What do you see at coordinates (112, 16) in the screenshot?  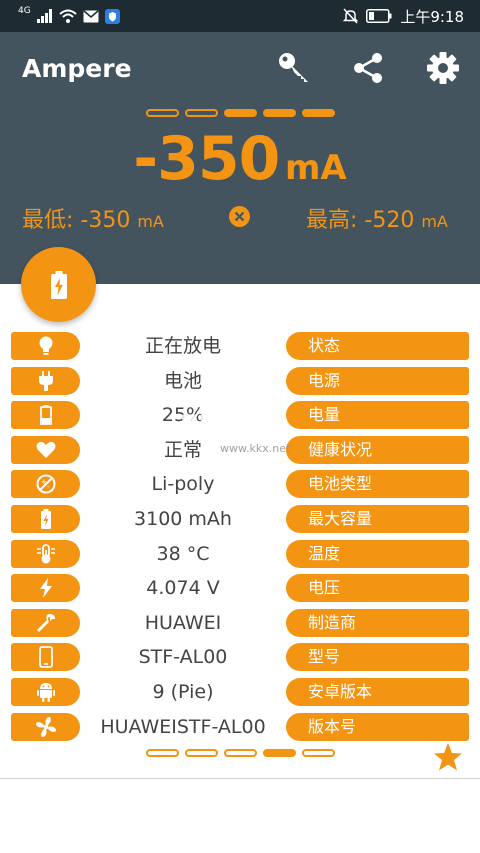 I see `shield-app-icon` at bounding box center [112, 16].